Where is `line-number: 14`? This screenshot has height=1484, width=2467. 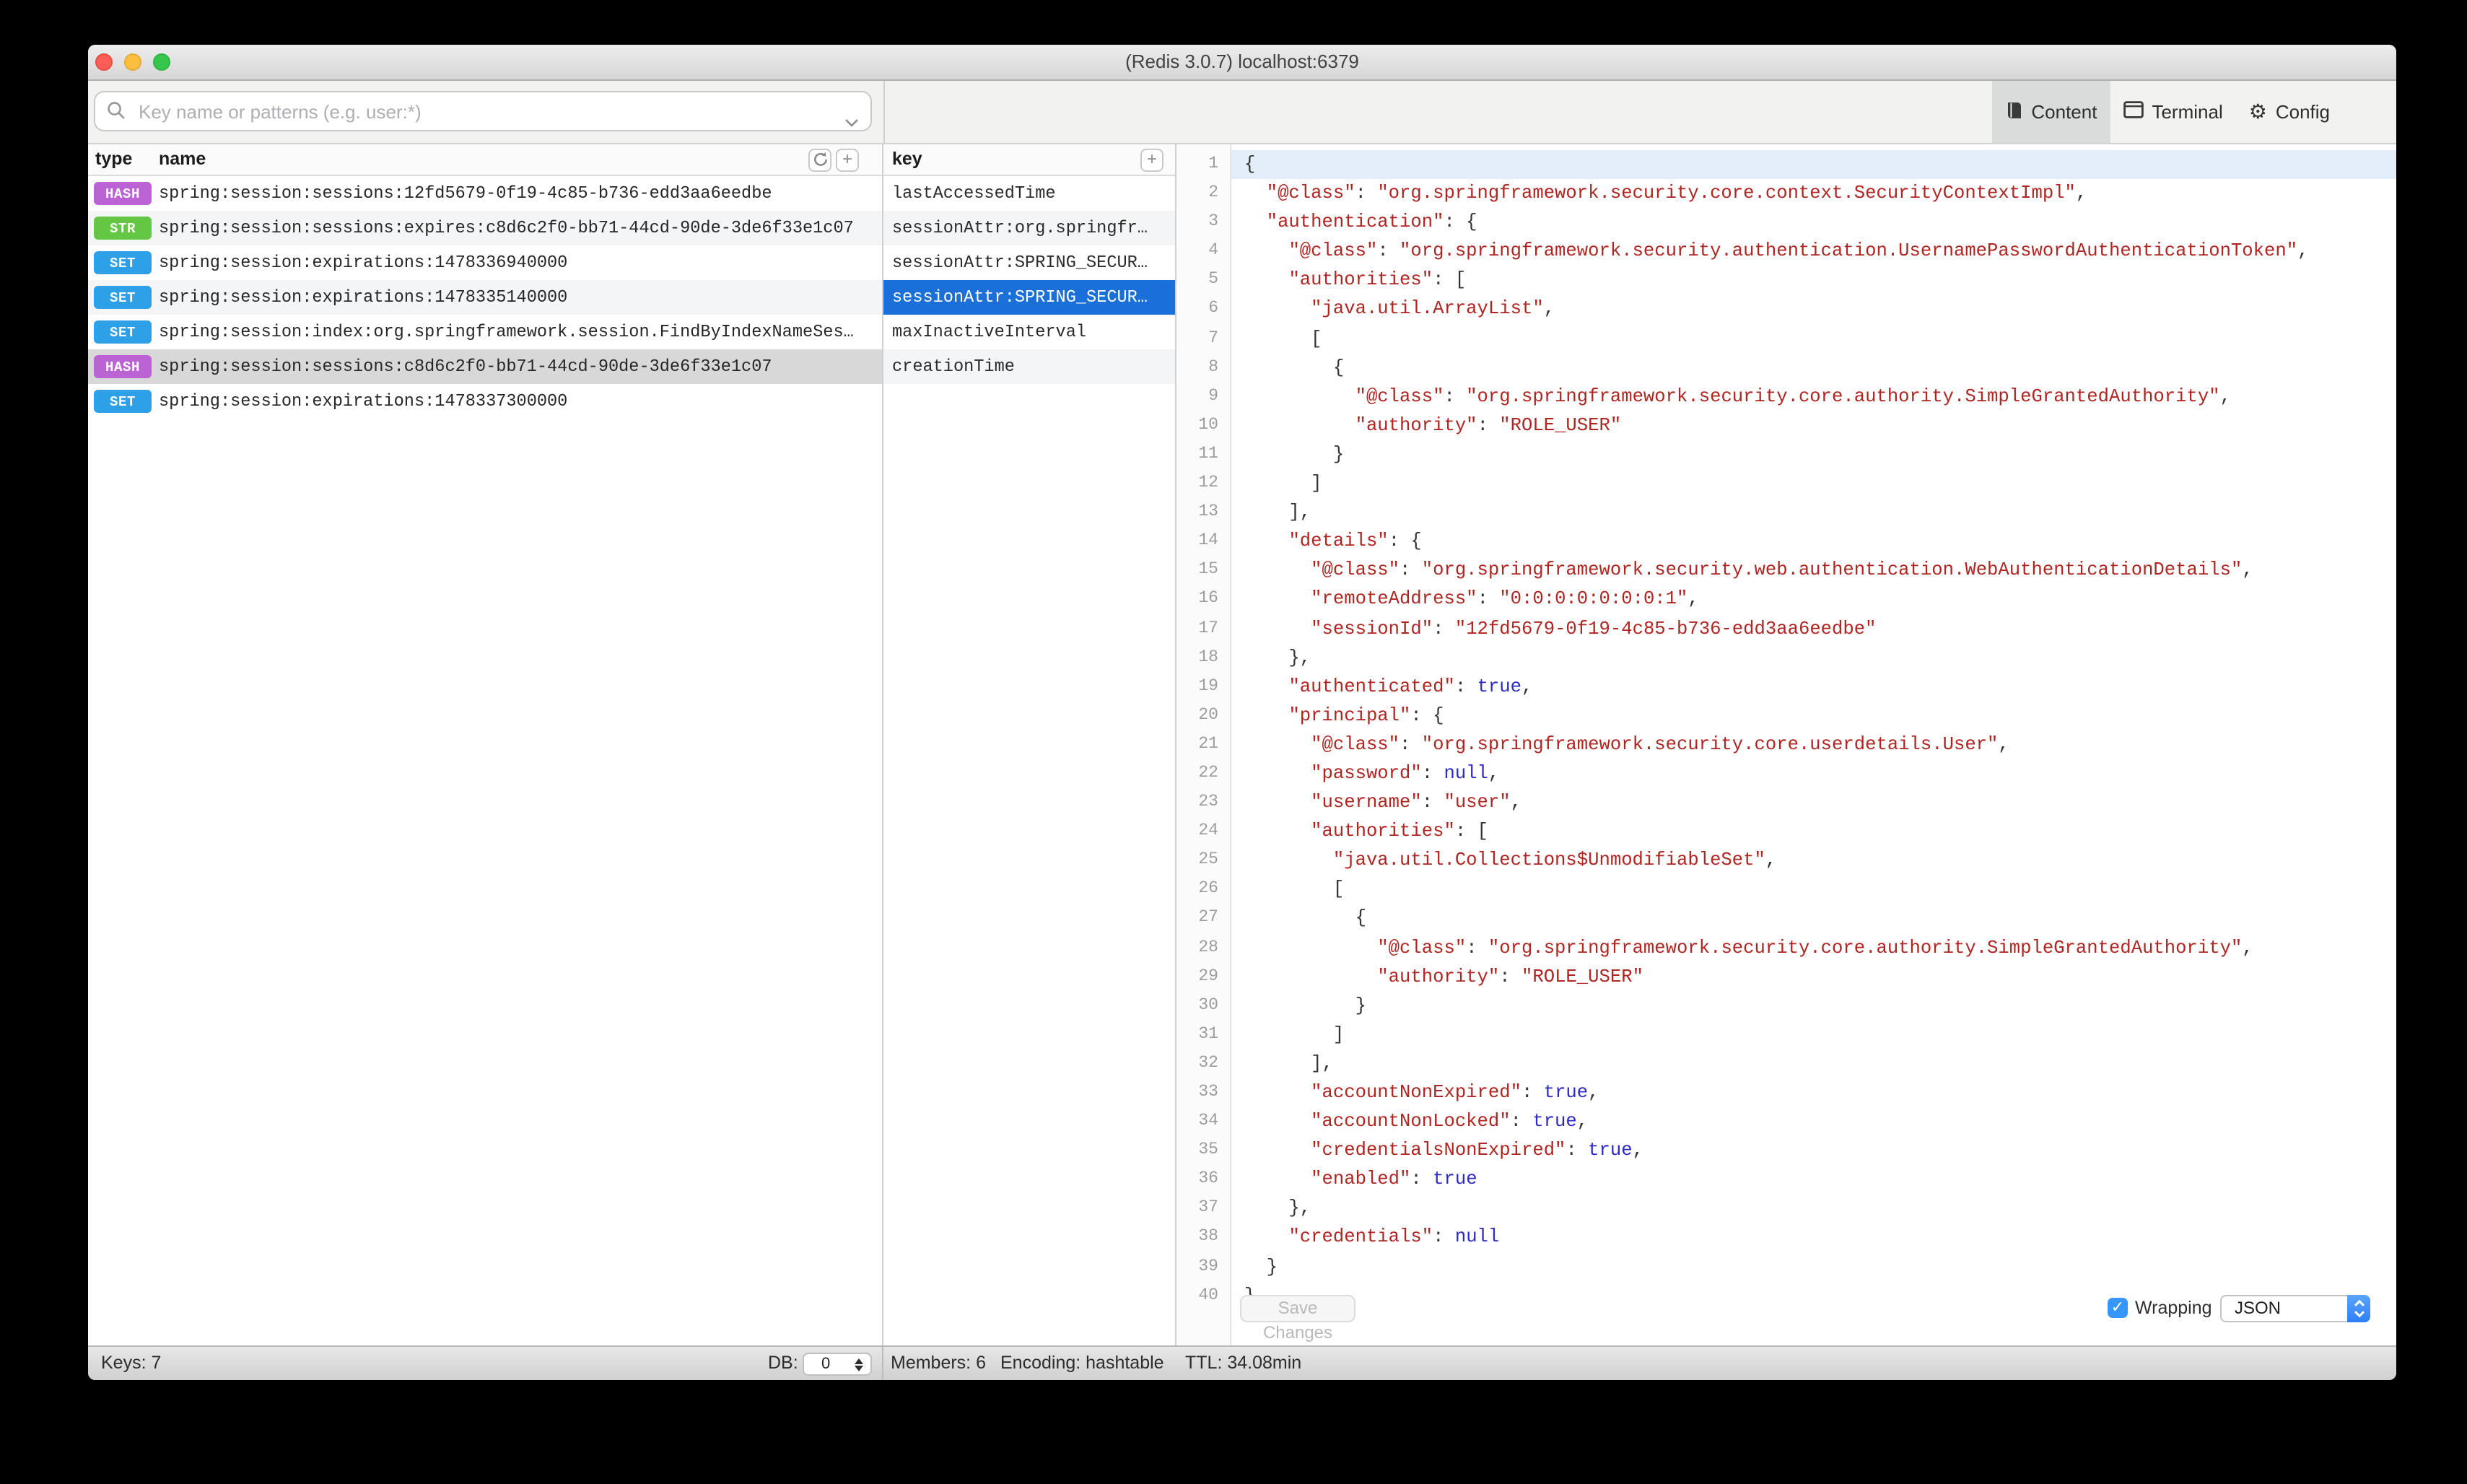
line-number: 14 is located at coordinates (1208, 541).